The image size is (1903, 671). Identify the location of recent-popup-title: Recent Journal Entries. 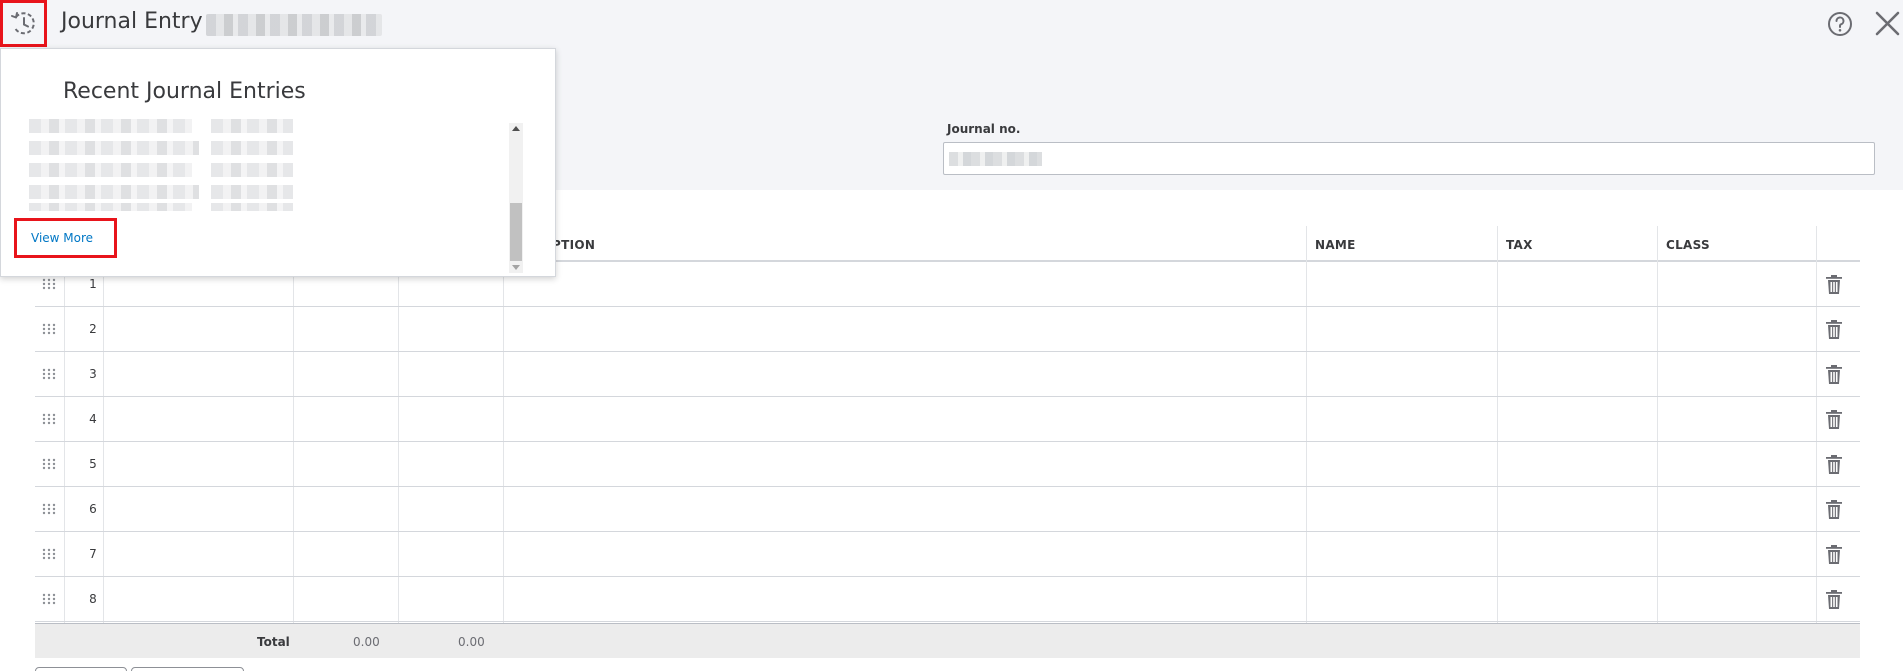
(184, 91).